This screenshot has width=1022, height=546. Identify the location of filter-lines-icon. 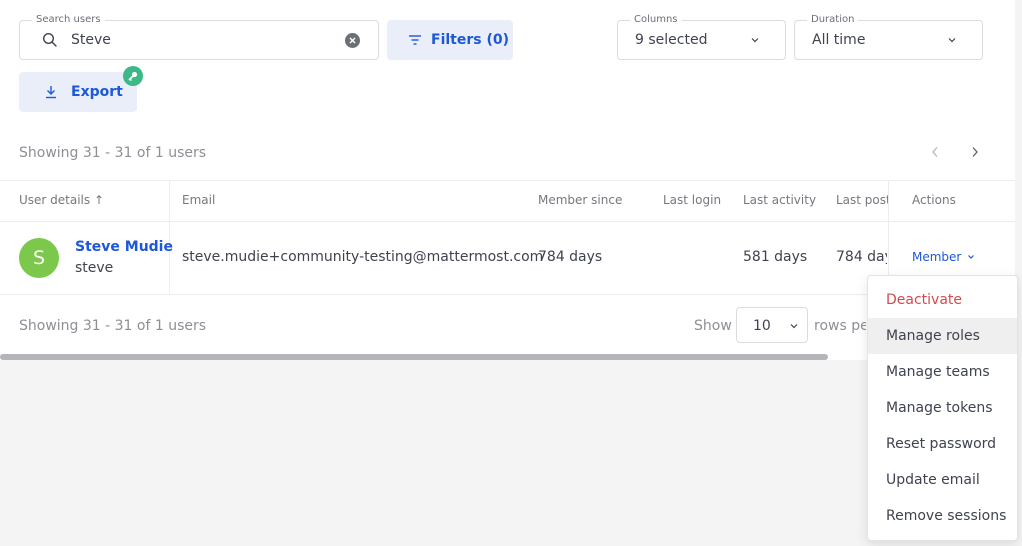
(415, 40).